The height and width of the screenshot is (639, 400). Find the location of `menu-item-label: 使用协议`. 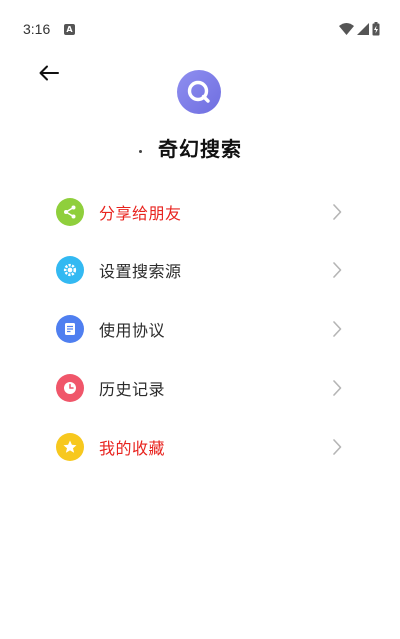

menu-item-label: 使用协议 is located at coordinates (132, 330).